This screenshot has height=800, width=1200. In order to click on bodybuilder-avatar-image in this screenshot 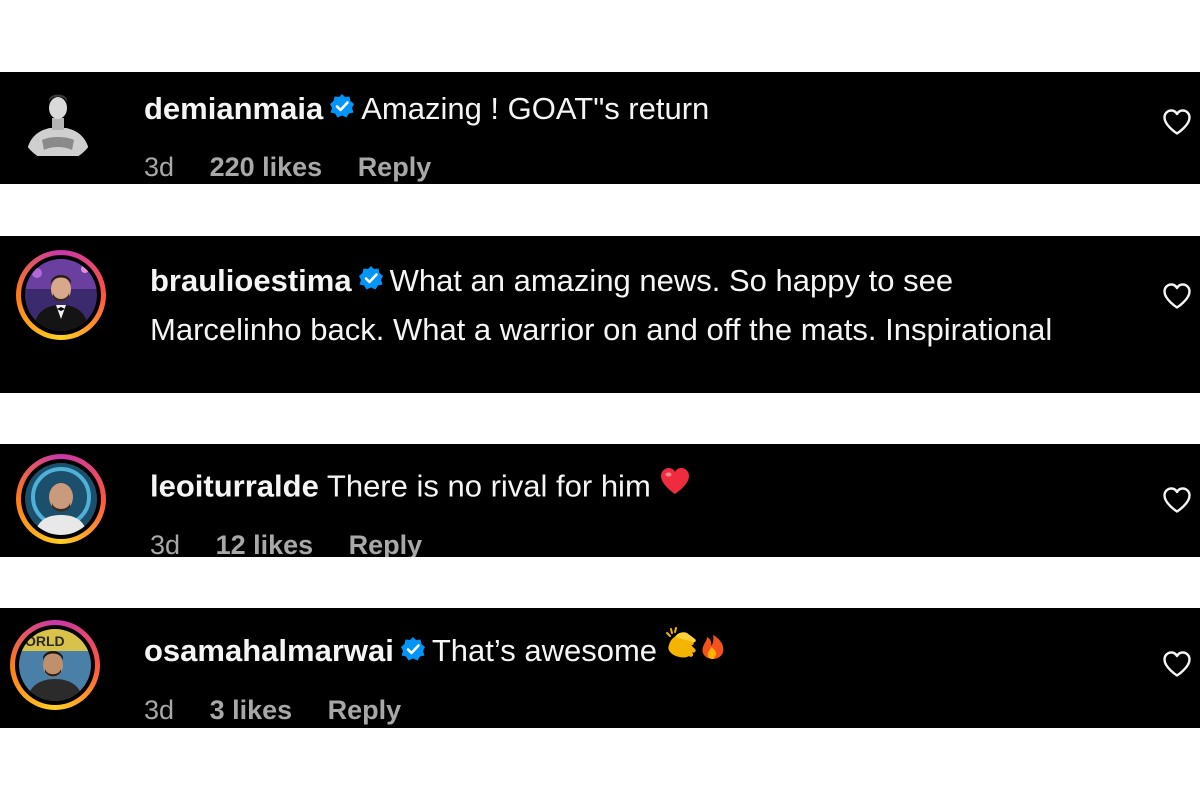, I will do `click(58, 124)`.